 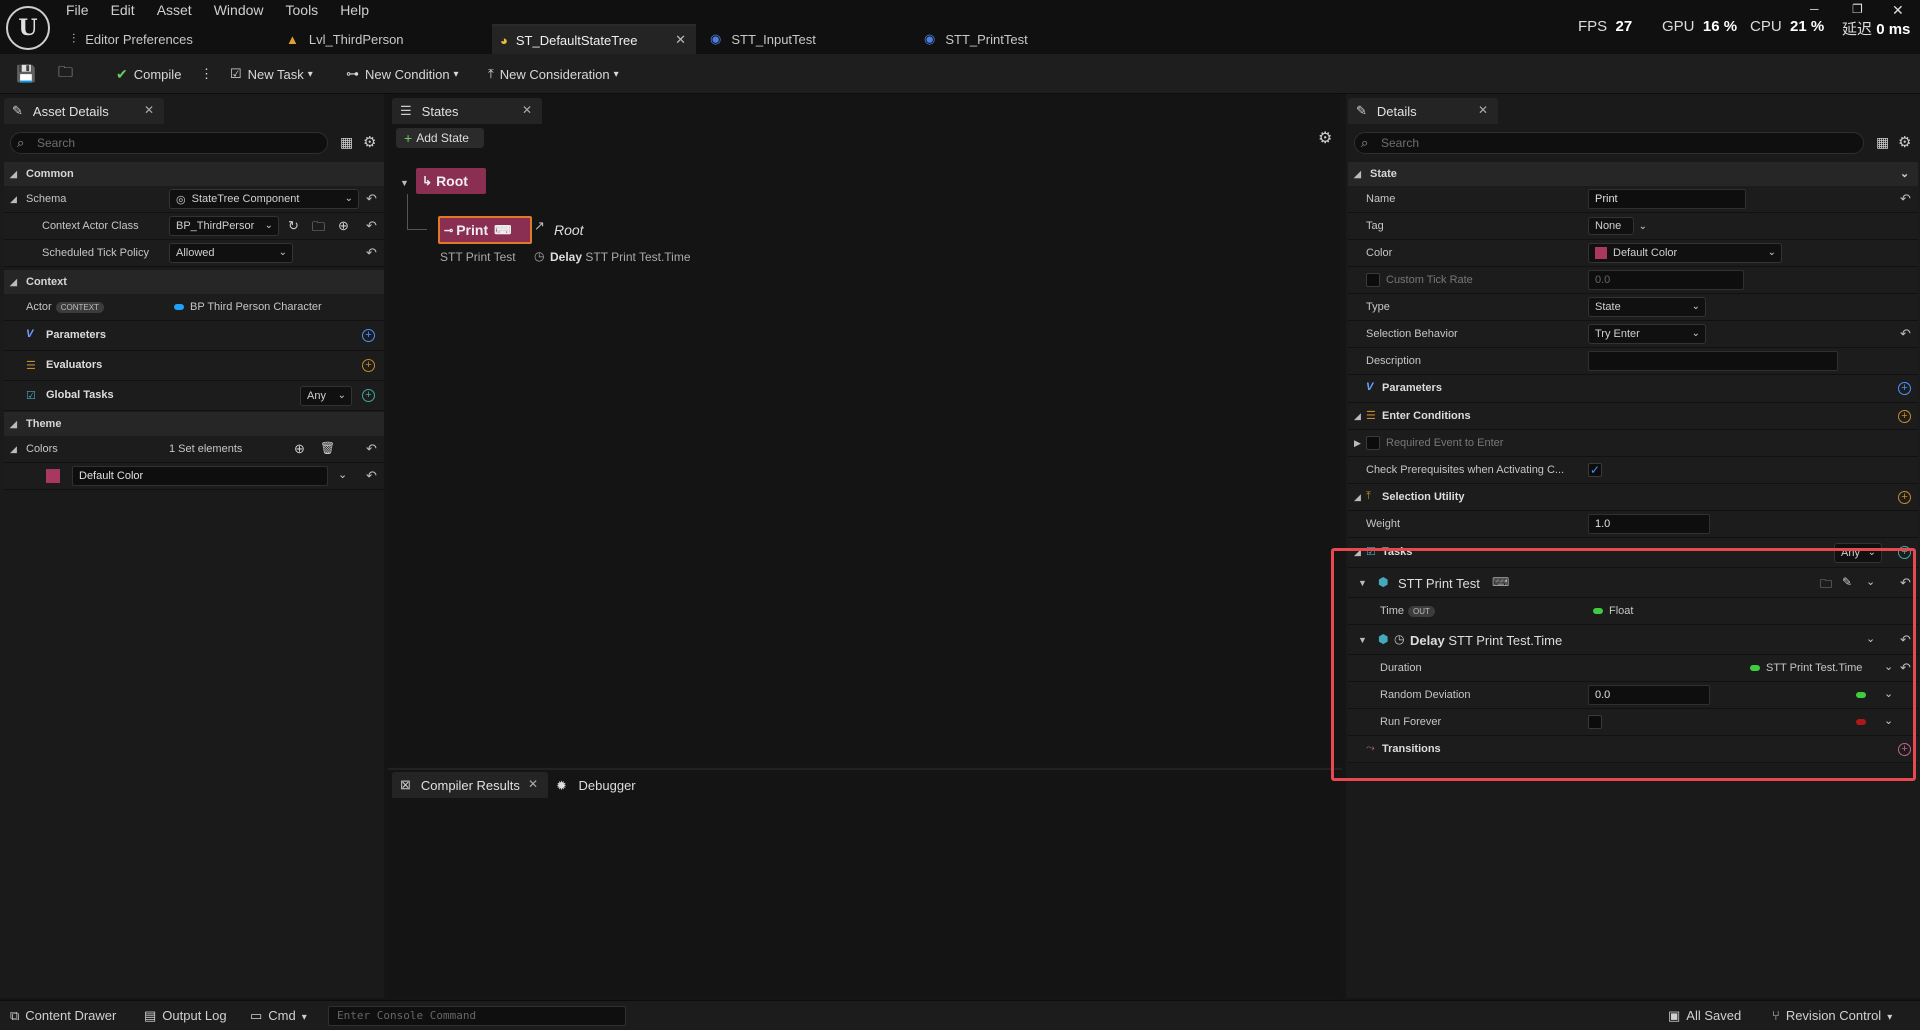 What do you see at coordinates (477, 1016) in the screenshot?
I see `console-input: Enter Console Command` at bounding box center [477, 1016].